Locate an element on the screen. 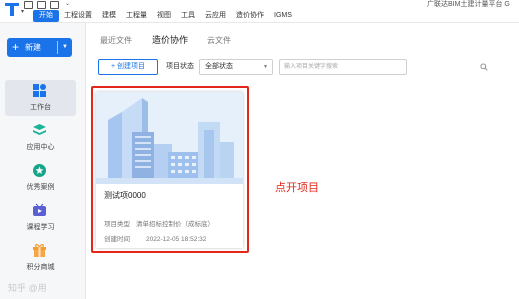  new-file-icon is located at coordinates (54, 5).